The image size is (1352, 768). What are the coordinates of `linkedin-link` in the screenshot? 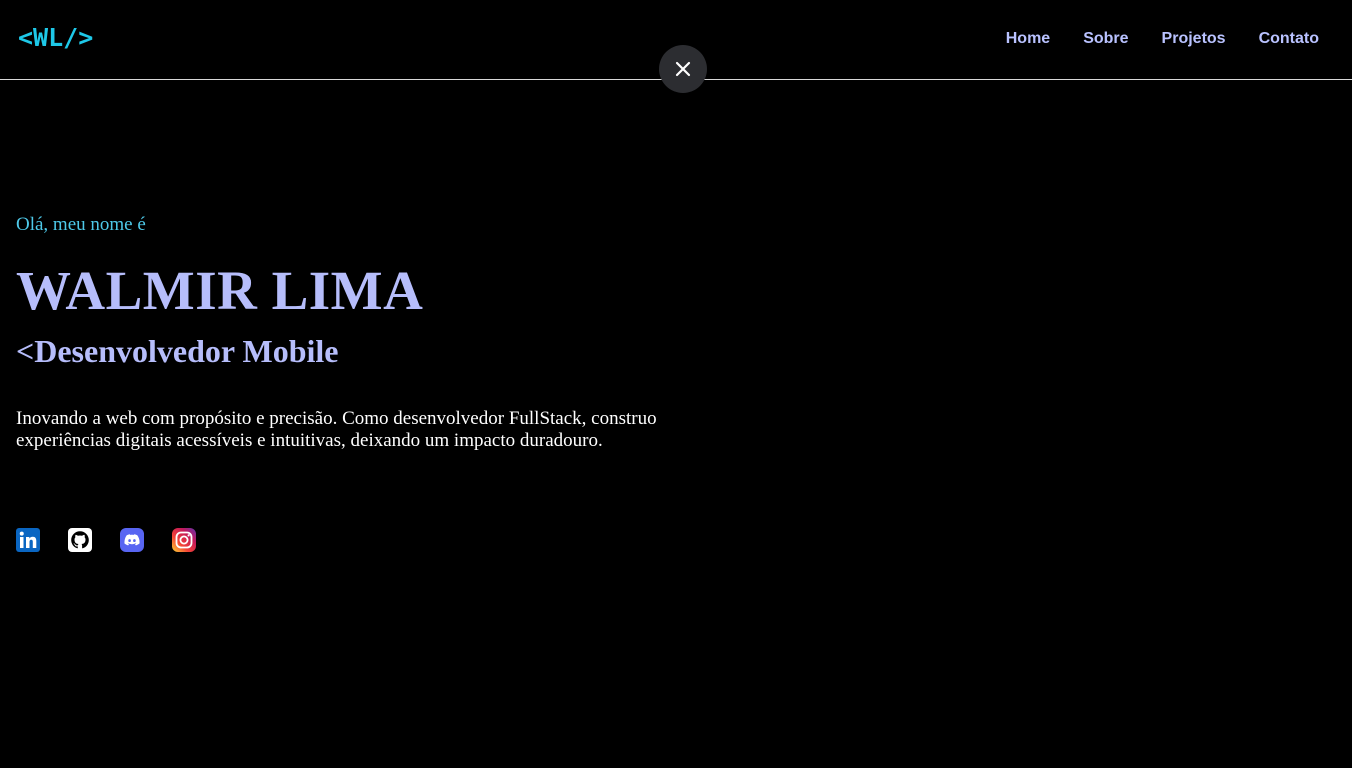 It's located at (28, 540).